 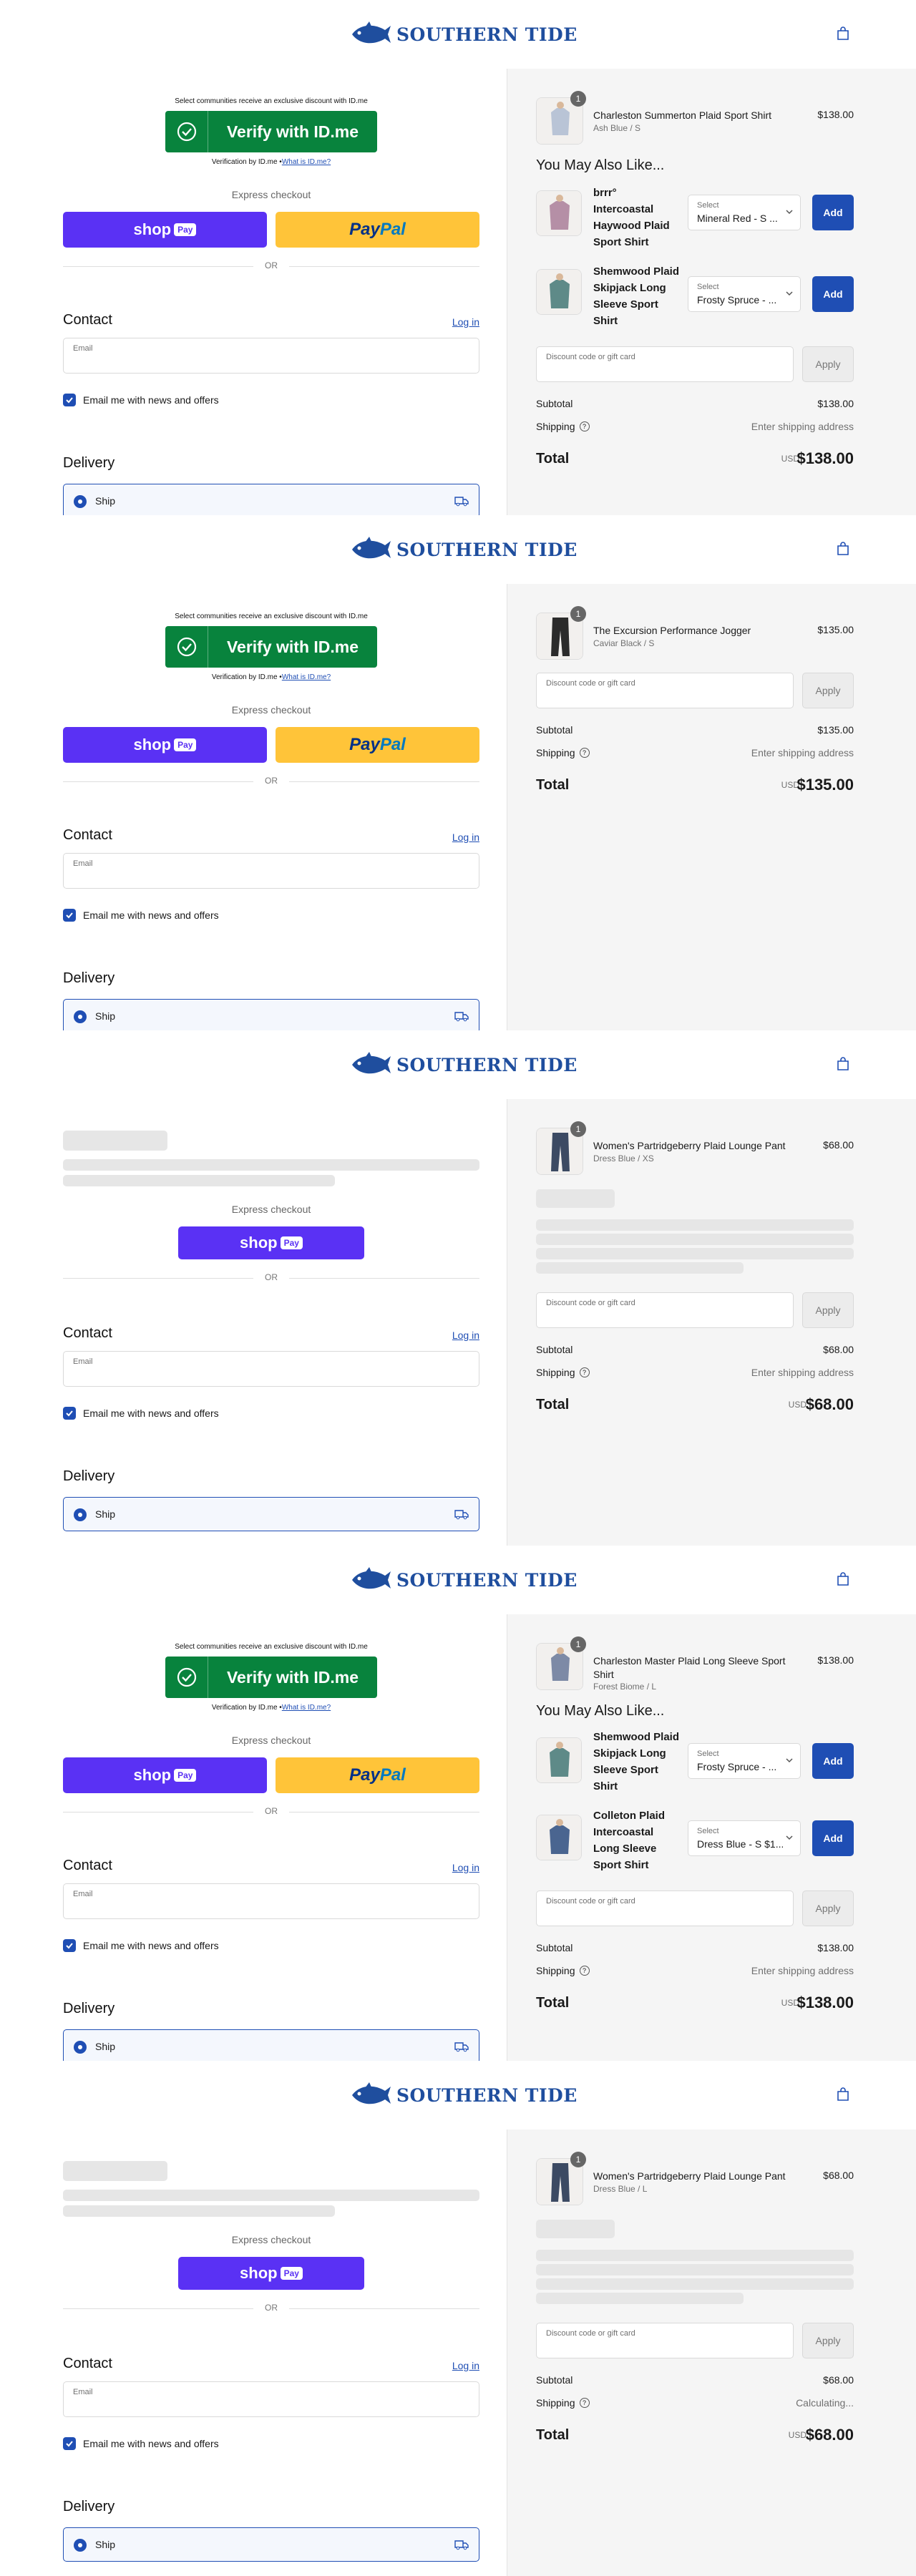 What do you see at coordinates (152, 1775) in the screenshot?
I see `shop-pay-label: shop` at bounding box center [152, 1775].